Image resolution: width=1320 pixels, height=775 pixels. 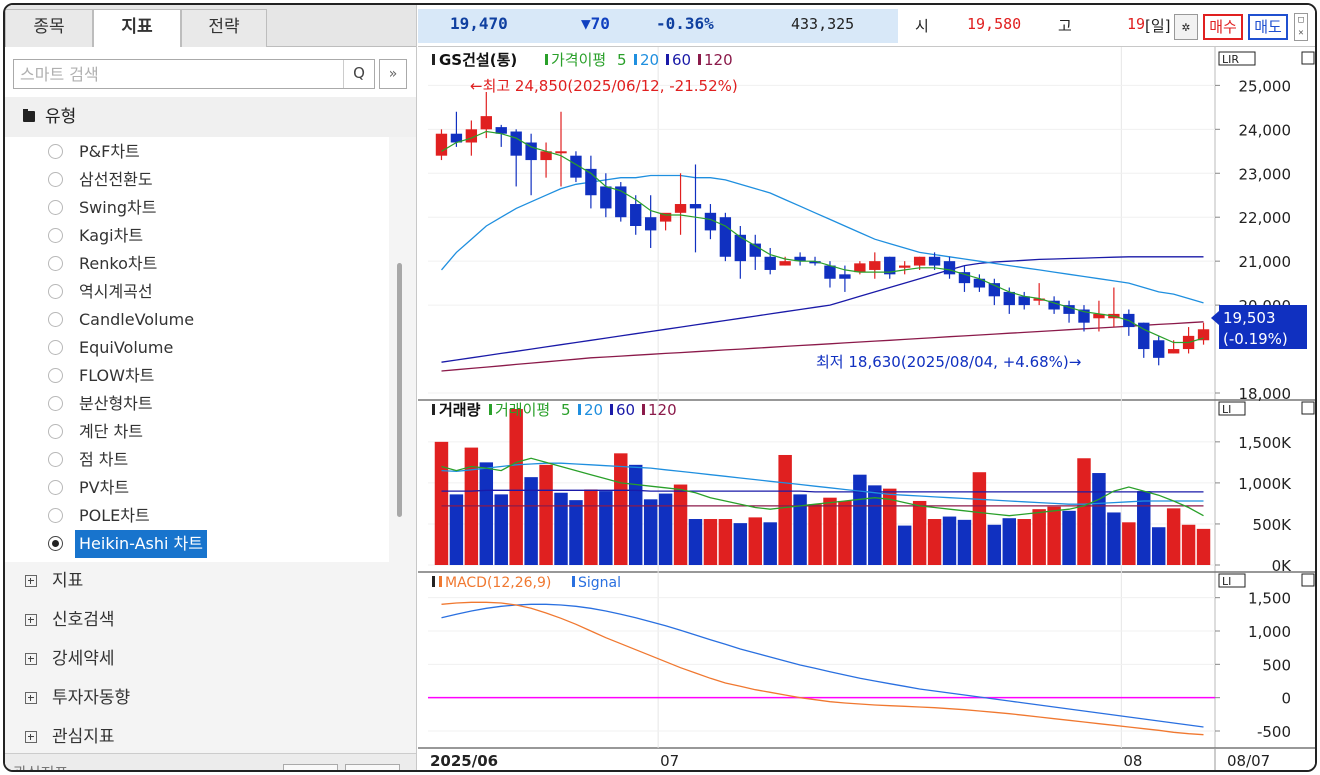 What do you see at coordinates (197, 208) in the screenshot?
I see `chart-type-item: Swing차트` at bounding box center [197, 208].